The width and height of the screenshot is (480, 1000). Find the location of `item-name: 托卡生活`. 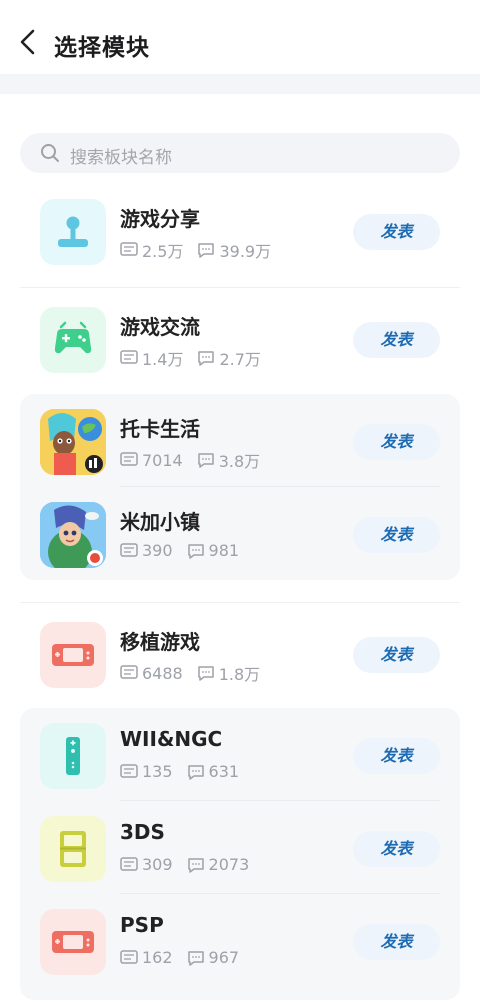

item-name: 托卡生活 is located at coordinates (160, 429).